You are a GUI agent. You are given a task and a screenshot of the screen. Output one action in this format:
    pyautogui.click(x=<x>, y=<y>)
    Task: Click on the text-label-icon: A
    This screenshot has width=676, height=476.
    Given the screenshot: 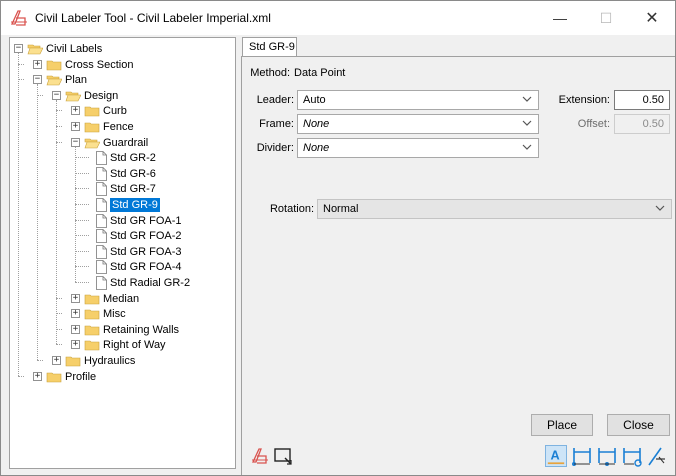 What is the action you would take?
    pyautogui.click(x=556, y=456)
    